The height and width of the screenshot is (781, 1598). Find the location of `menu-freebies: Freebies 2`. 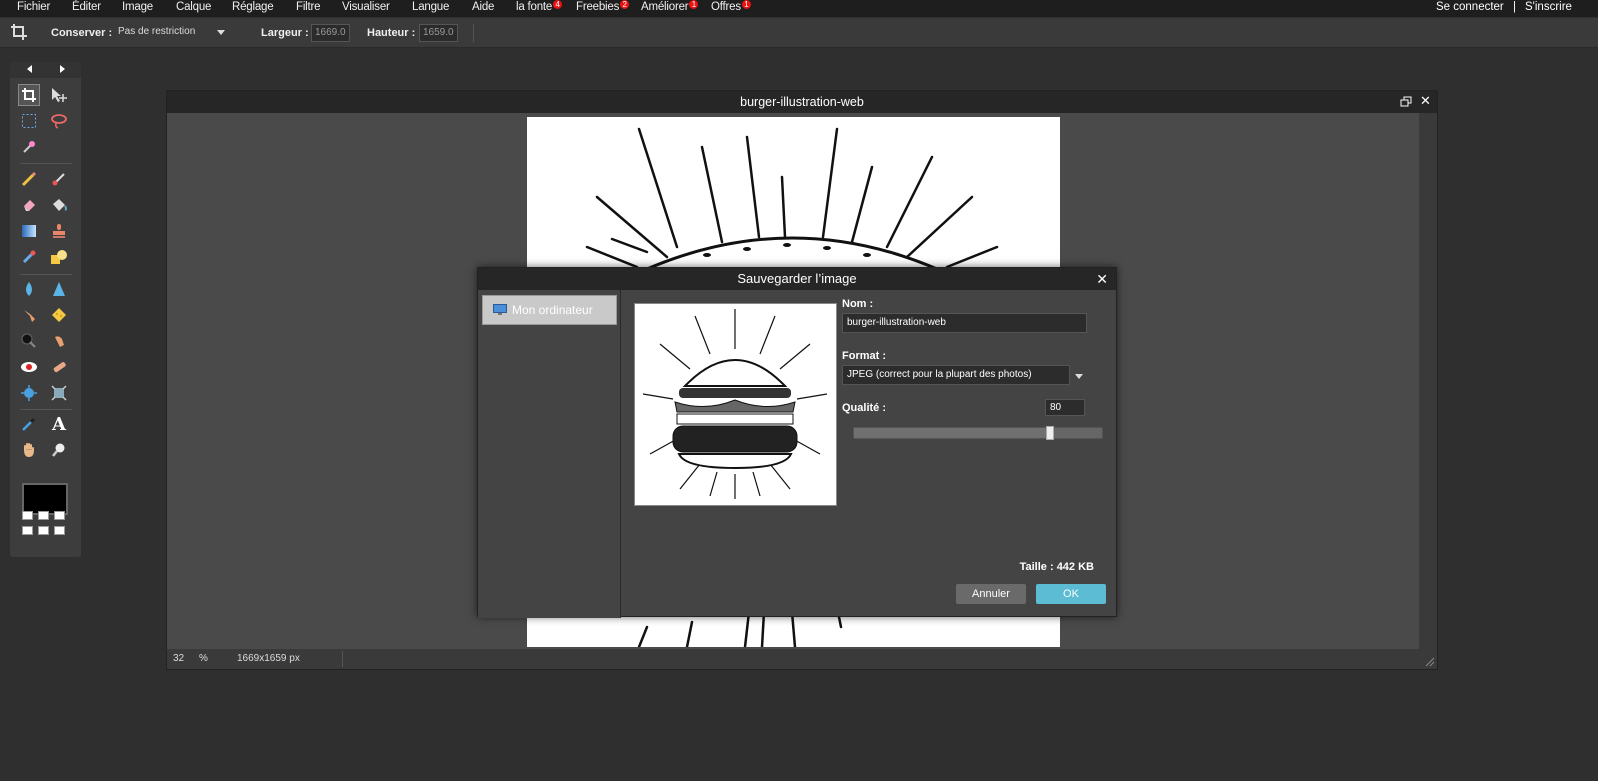

menu-freebies: Freebies 2 is located at coordinates (603, 6).